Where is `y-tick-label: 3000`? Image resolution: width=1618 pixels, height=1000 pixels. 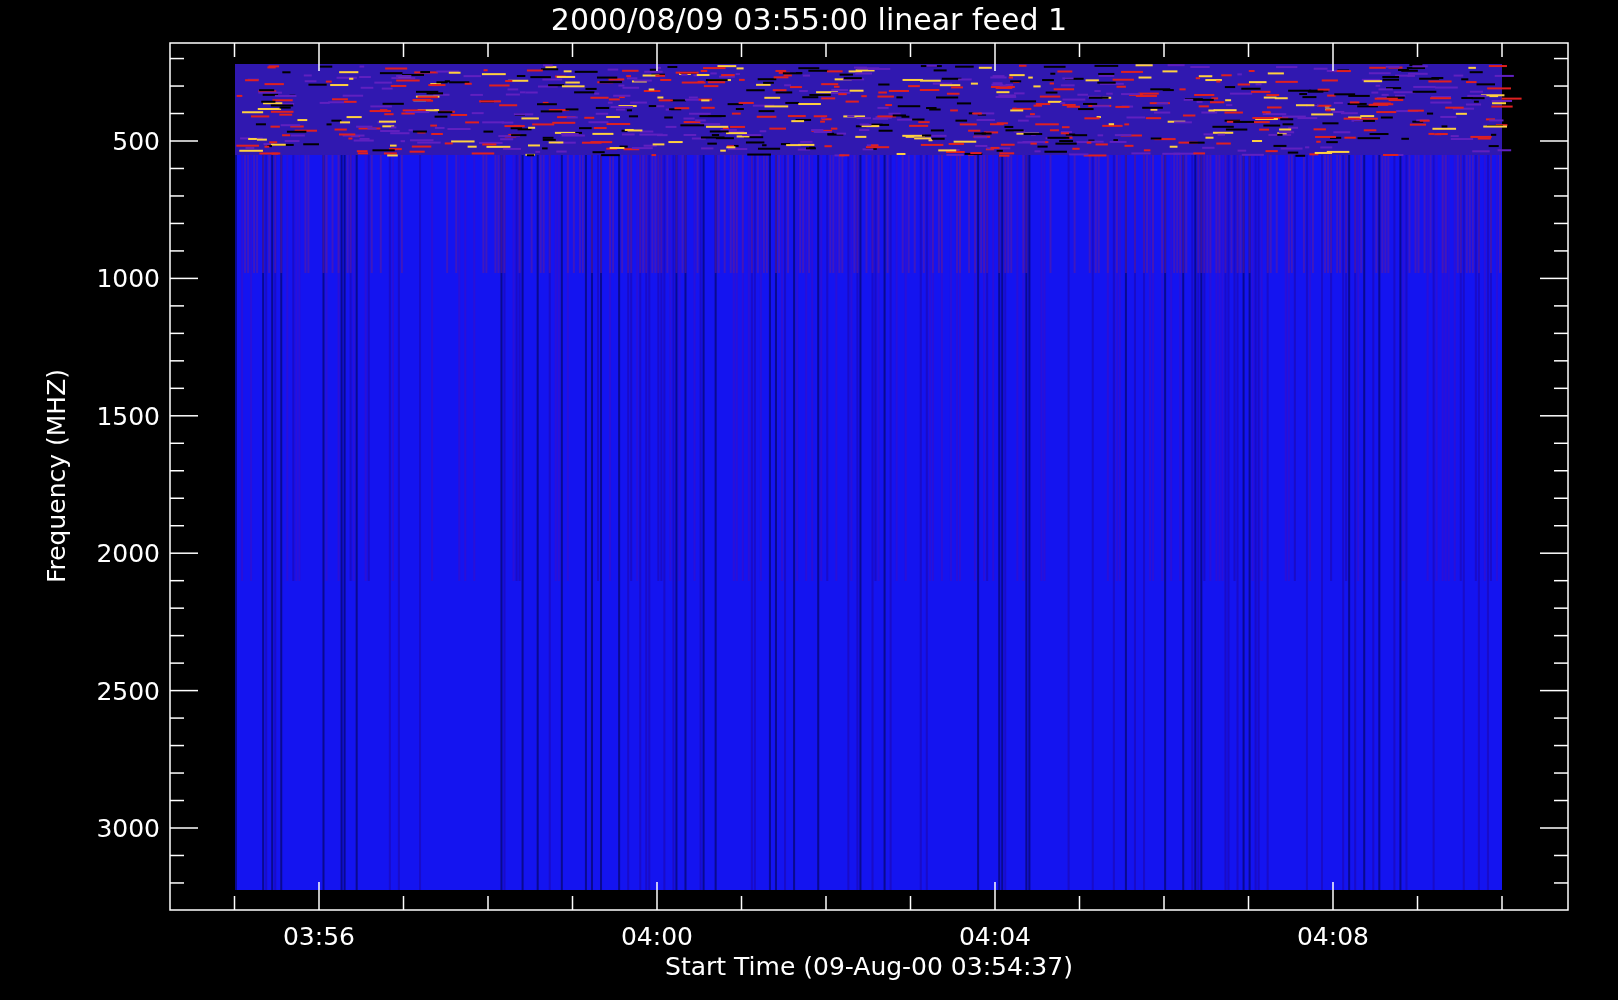
y-tick-label: 3000 is located at coordinates (128, 828).